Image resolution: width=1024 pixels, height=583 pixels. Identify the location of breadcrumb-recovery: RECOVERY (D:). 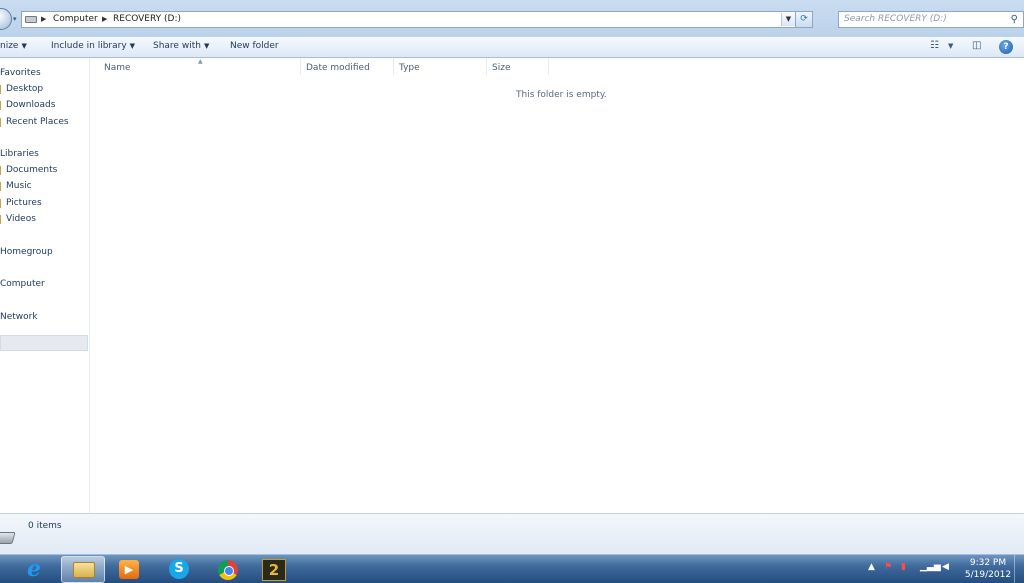
(147, 19).